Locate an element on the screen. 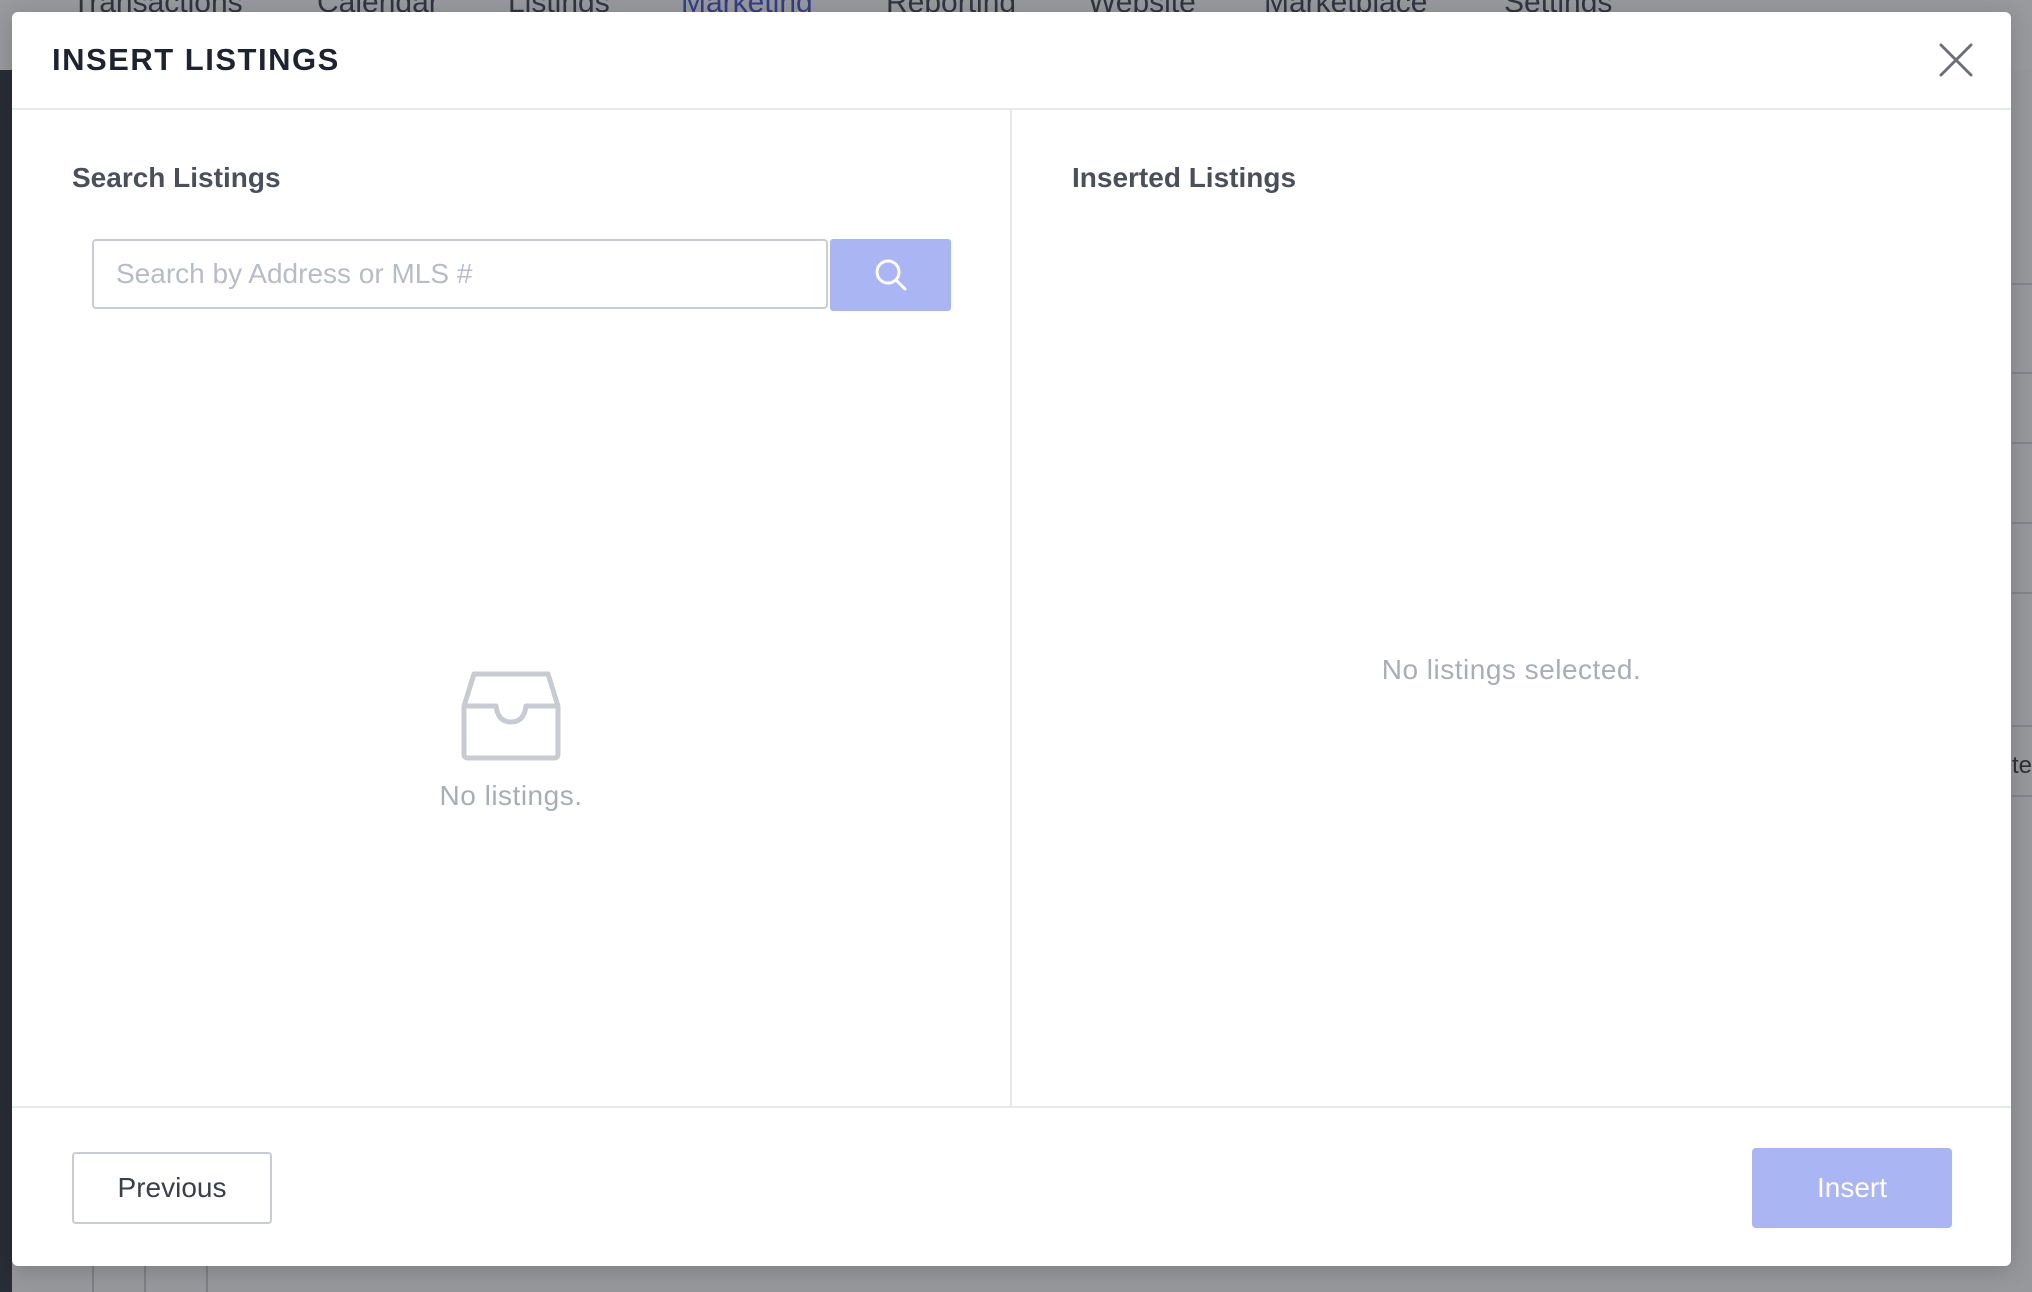 The height and width of the screenshot is (1292, 2032). search-icon is located at coordinates (890, 275).